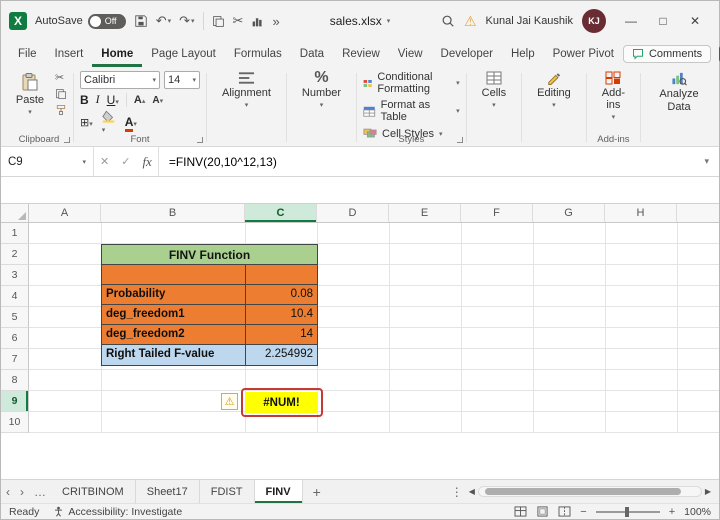  Describe the element at coordinates (542, 511) in the screenshot. I see `page-layout-view-button` at that location.